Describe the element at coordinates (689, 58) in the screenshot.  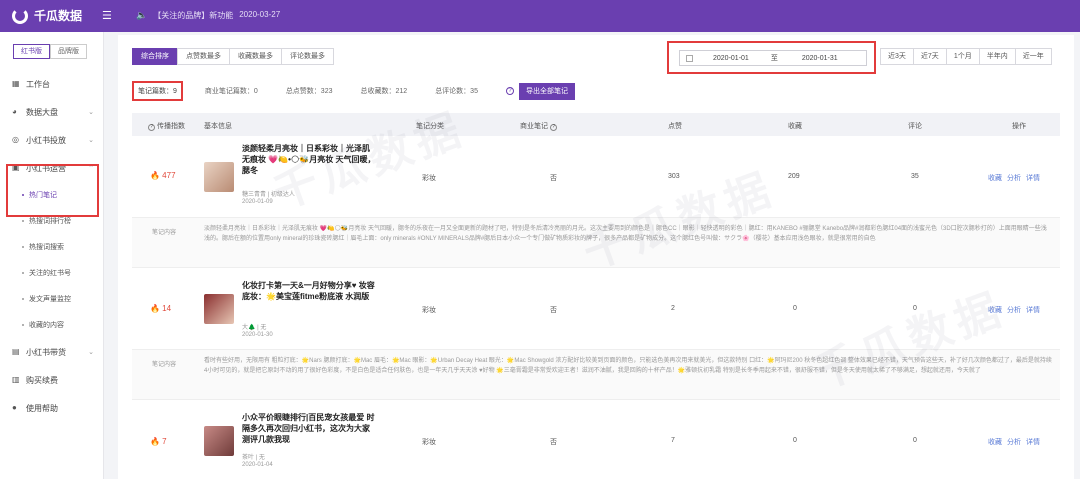
I see `calendar-icon` at that location.